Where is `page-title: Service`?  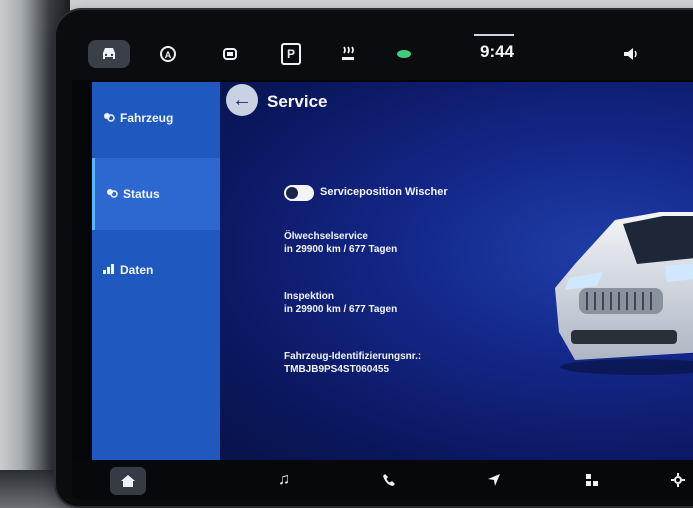 page-title: Service is located at coordinates (297, 101).